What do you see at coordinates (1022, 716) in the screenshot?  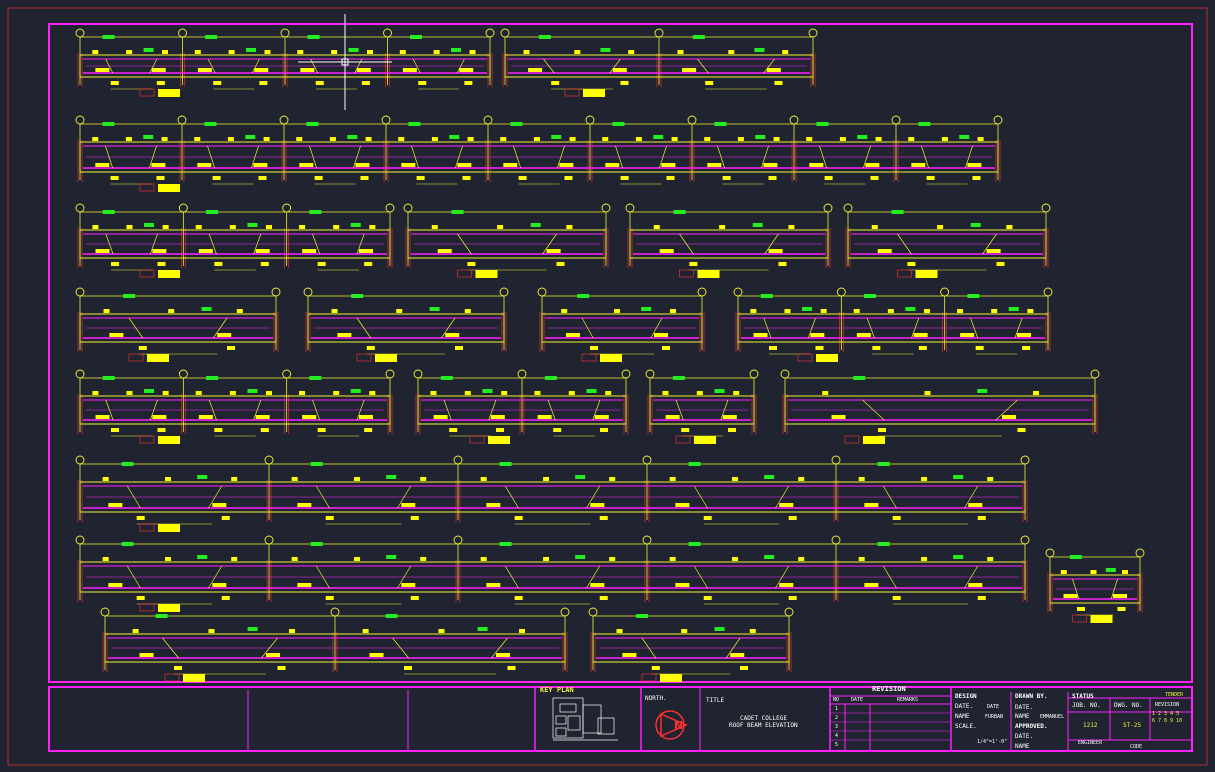 I see `drawn-name-label: NAME` at bounding box center [1022, 716].